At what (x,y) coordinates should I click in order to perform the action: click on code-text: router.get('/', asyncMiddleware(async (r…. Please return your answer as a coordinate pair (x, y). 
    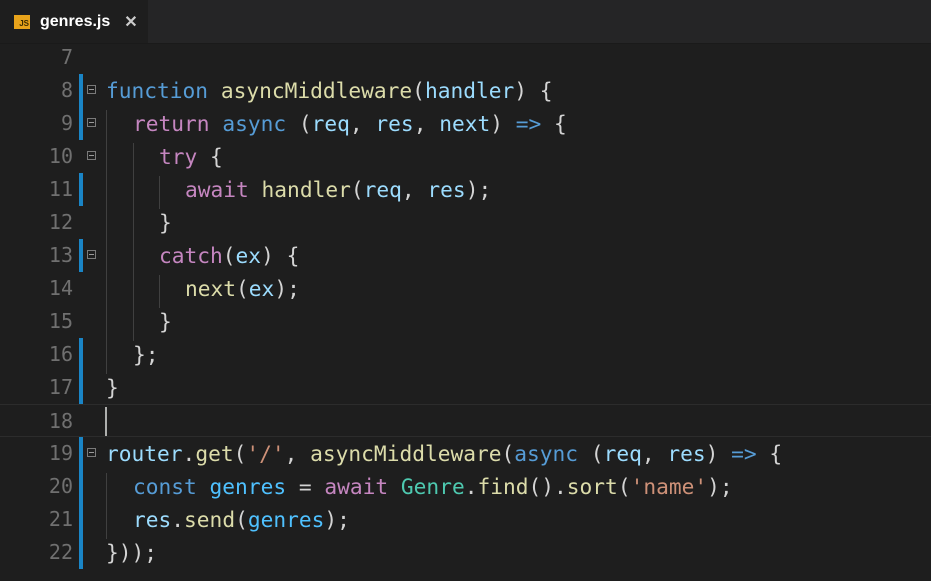
    Looking at the image, I should click on (444, 453).